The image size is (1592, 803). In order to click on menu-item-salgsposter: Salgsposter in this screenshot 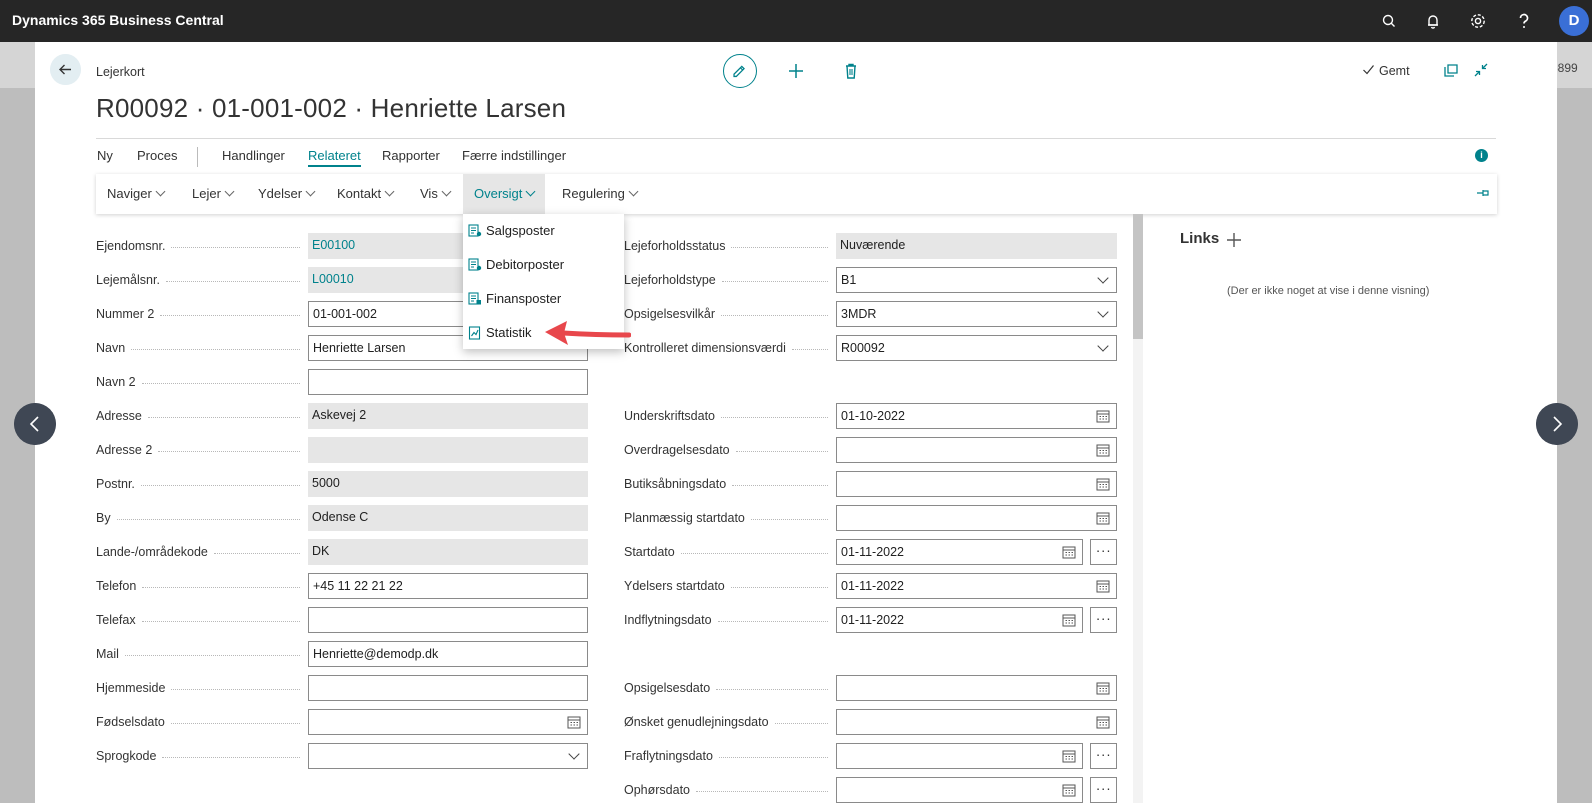, I will do `click(543, 231)`.